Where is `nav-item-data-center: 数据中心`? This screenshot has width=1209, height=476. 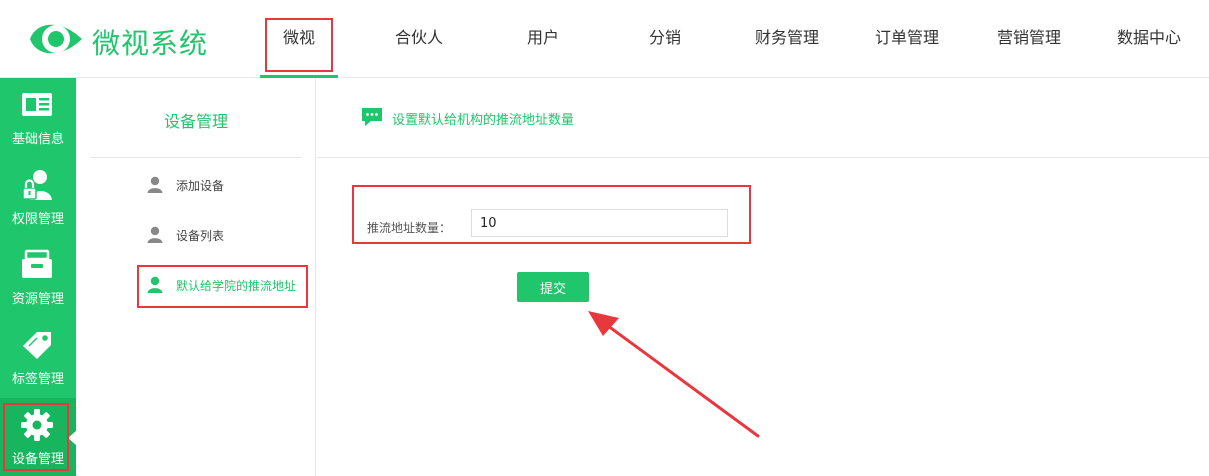
nav-item-data-center: 数据中心 is located at coordinates (1149, 39).